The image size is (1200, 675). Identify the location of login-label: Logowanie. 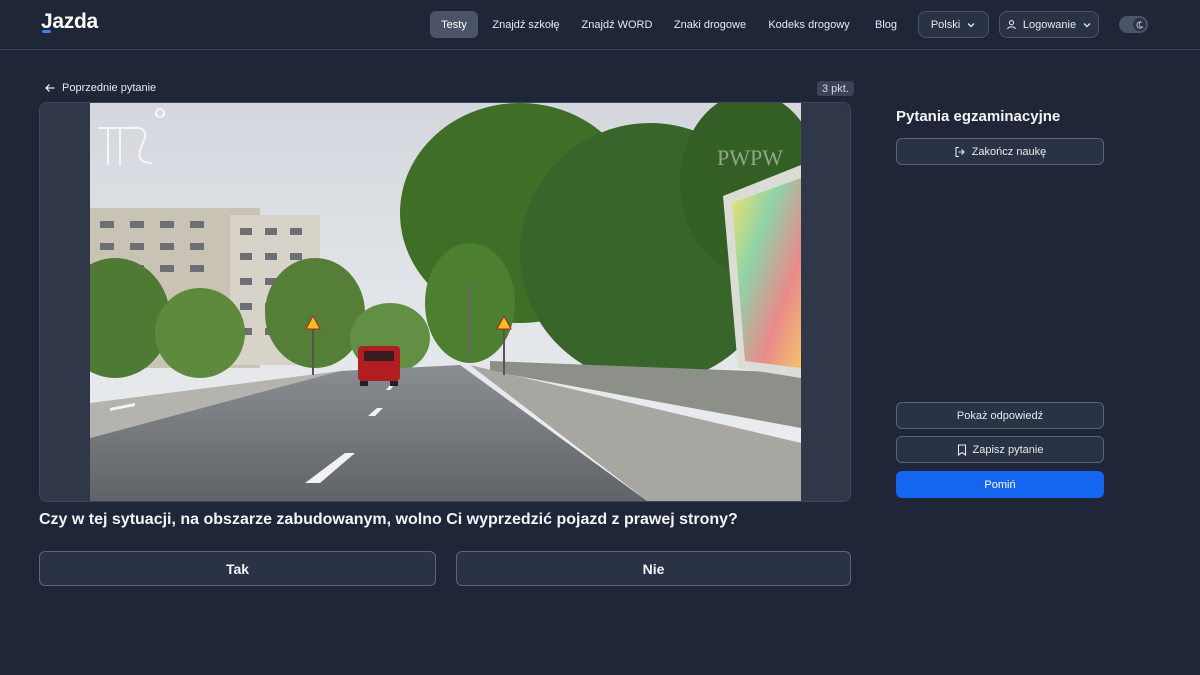
(1049, 24).